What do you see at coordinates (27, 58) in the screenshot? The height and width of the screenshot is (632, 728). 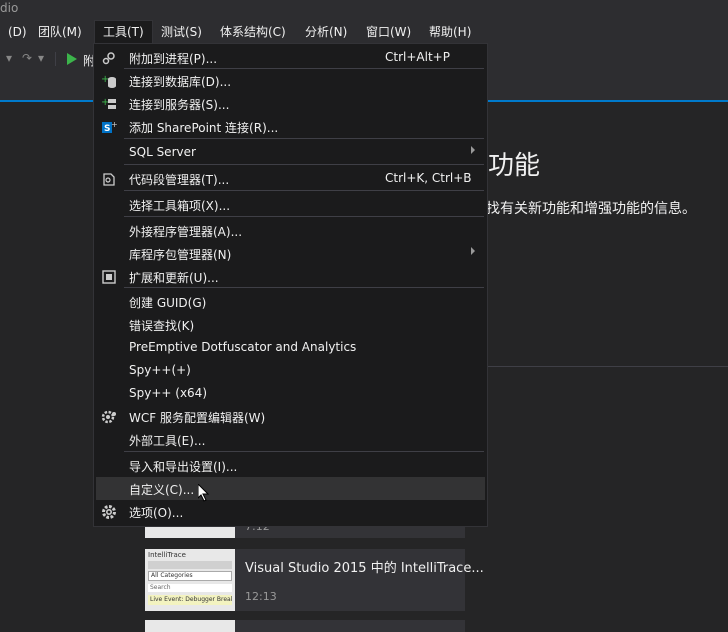 I see `redo-icon: ↷` at bounding box center [27, 58].